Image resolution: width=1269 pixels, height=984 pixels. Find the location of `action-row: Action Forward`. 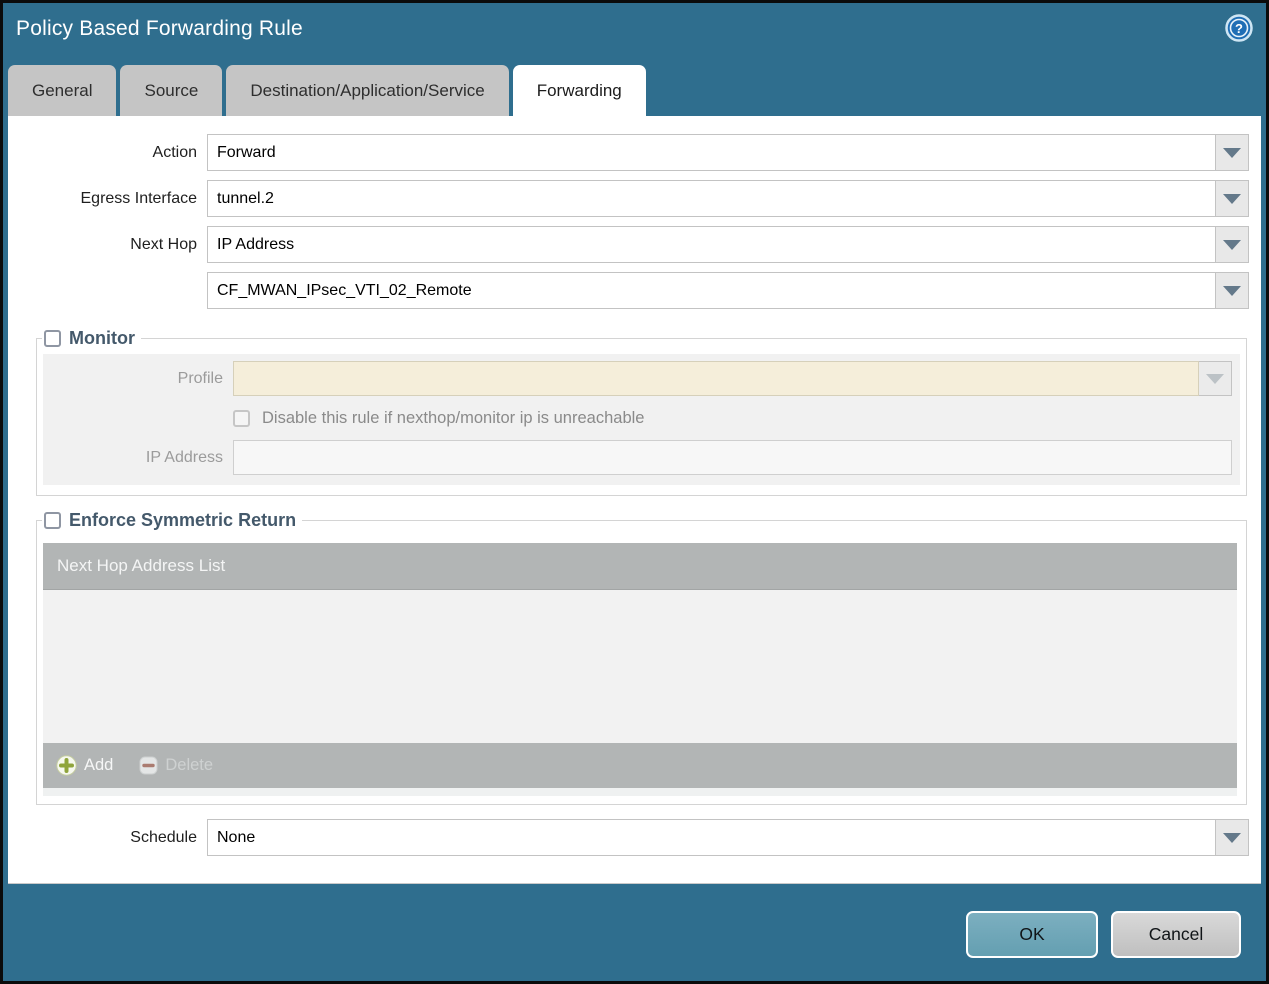

action-row: Action Forward is located at coordinates (634, 152).